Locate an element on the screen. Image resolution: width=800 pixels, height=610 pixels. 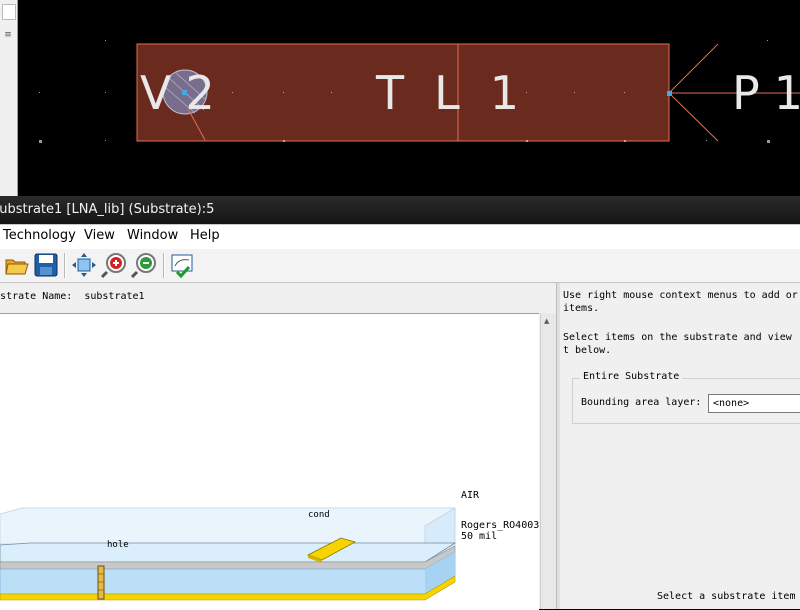
zoom-out-icon is located at coordinates (143, 265).